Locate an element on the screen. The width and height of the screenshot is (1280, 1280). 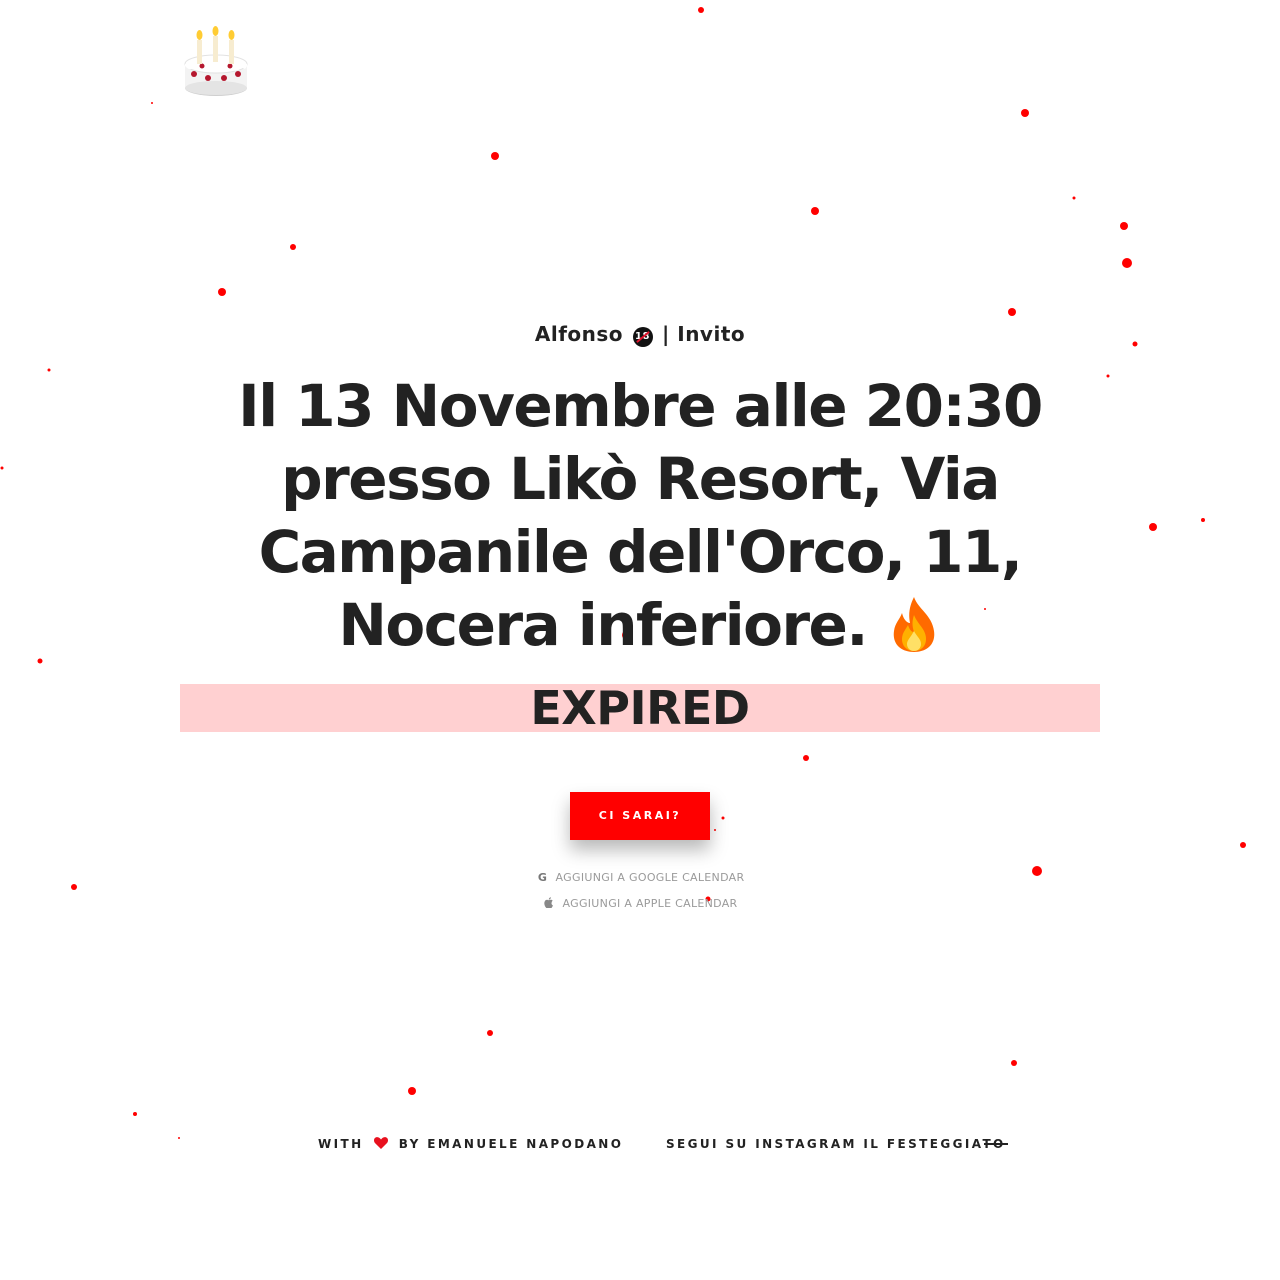
footer-credit: WITH BY EMANUELE NAPODANO is located at coordinates (470, 1144).